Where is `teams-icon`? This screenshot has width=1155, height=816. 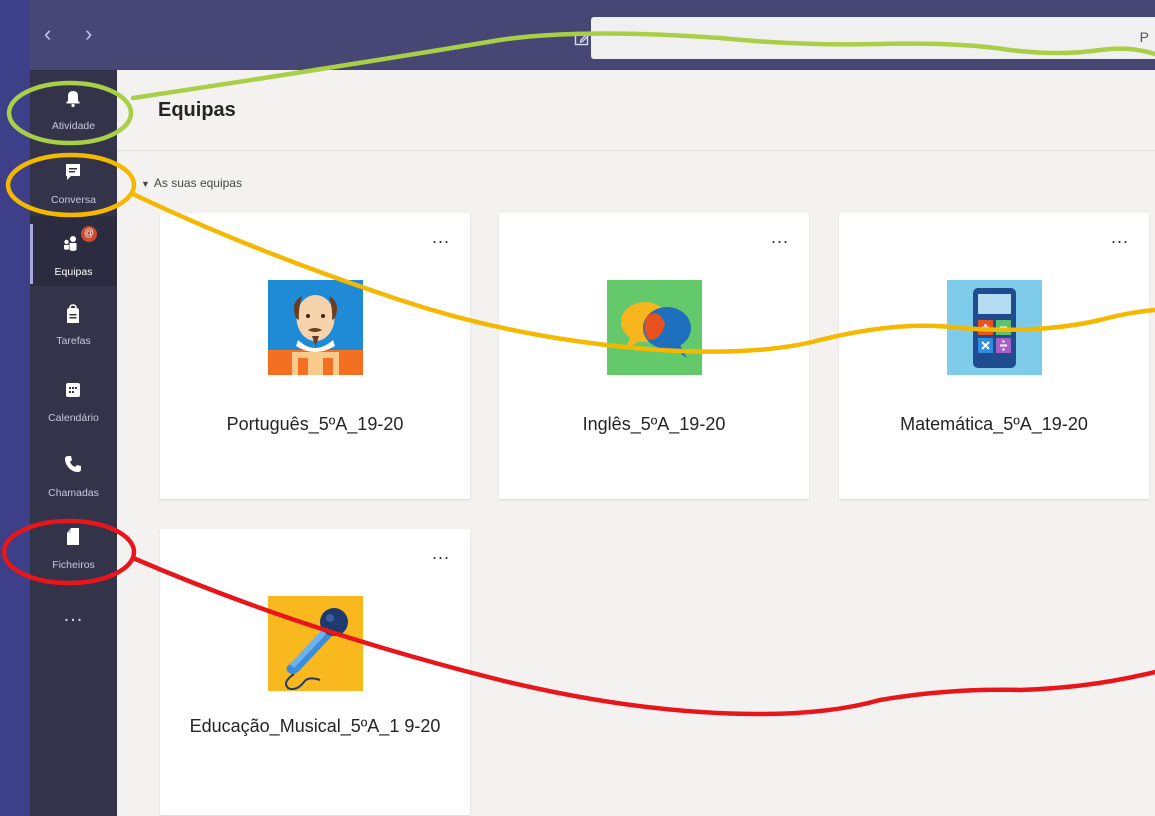
teams-icon is located at coordinates (70, 243).